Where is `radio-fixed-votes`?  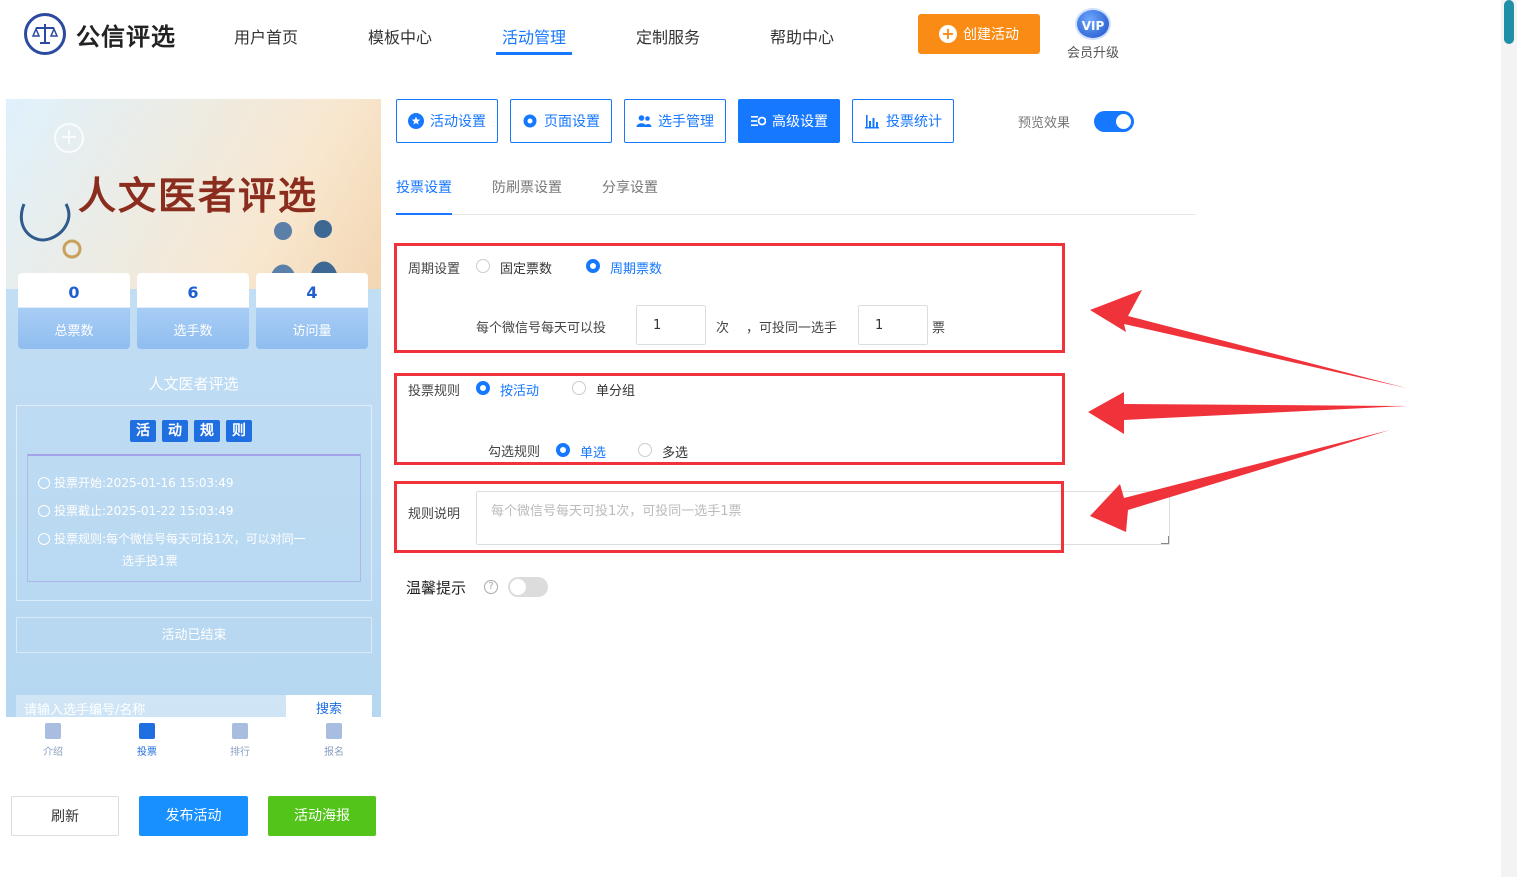 radio-fixed-votes is located at coordinates (483, 266).